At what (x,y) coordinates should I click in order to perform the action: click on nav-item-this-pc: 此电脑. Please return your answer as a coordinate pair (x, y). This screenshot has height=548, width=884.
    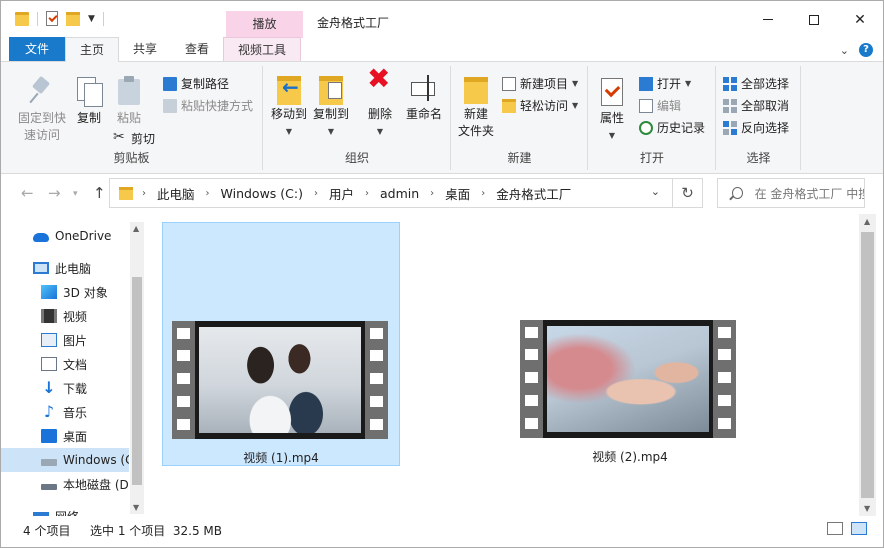
    Looking at the image, I should click on (65, 268).